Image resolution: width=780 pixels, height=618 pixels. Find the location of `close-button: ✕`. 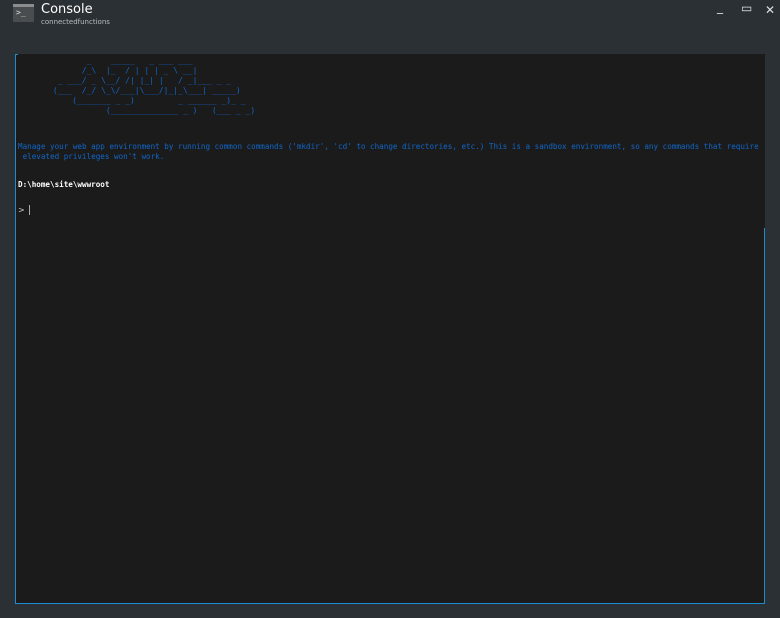

close-button: ✕ is located at coordinates (770, 10).